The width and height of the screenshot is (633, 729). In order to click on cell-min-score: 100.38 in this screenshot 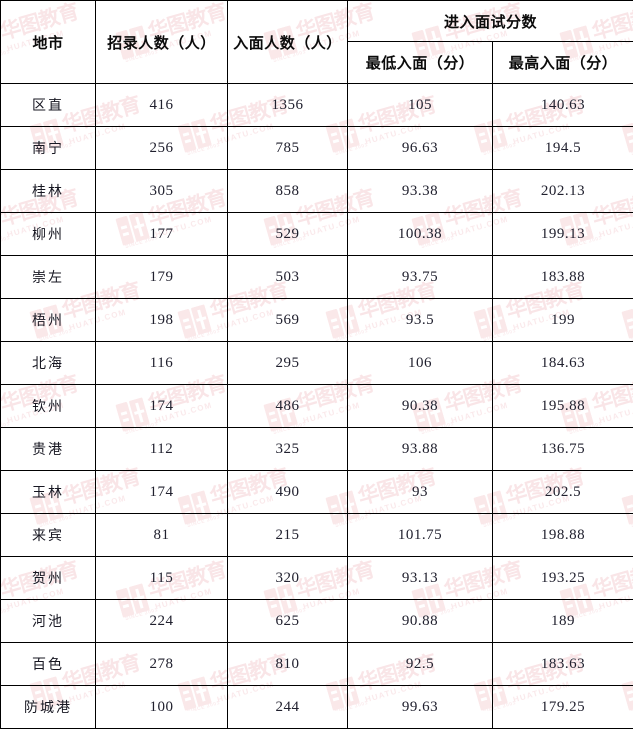, I will do `click(420, 234)`.